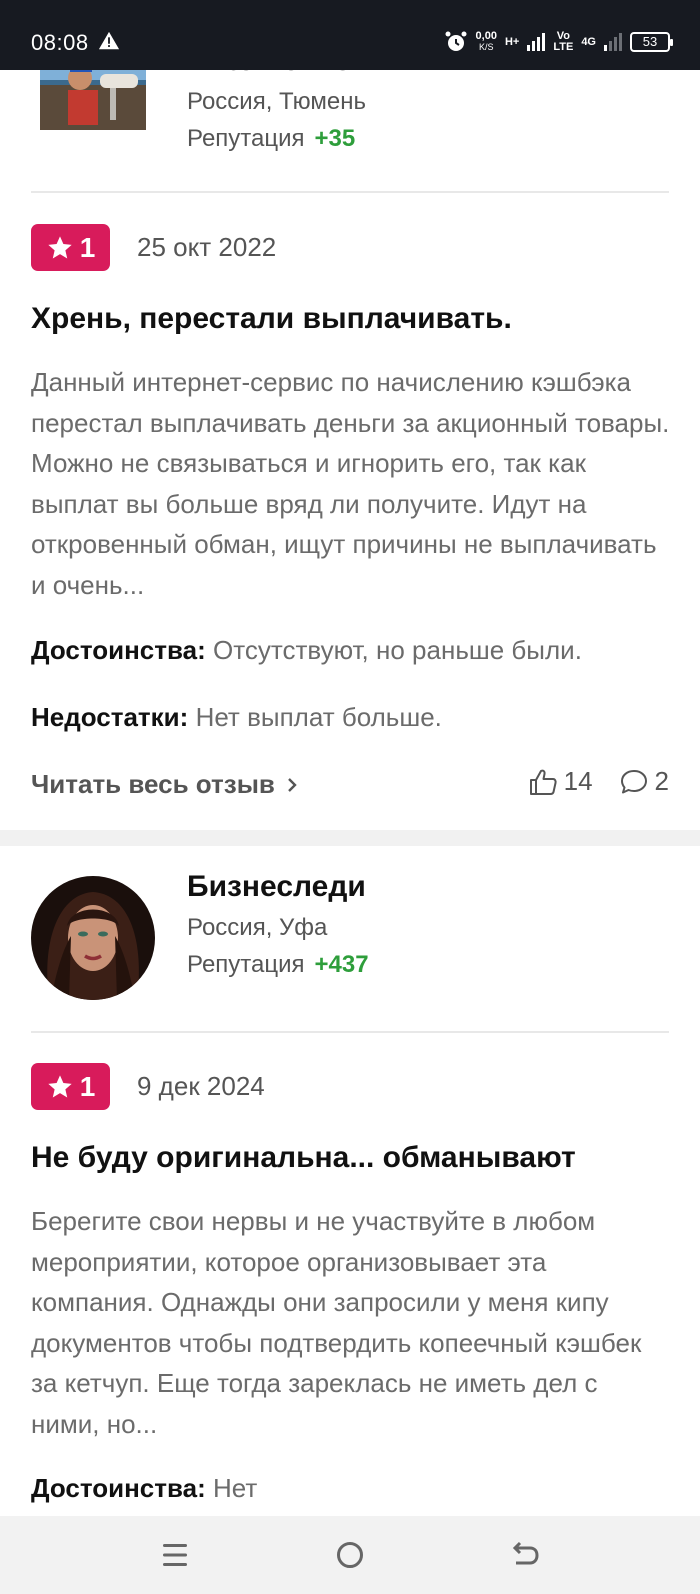 The height and width of the screenshot is (1594, 700). I want to click on read-more-label: Читать весь отзыв, so click(153, 784).